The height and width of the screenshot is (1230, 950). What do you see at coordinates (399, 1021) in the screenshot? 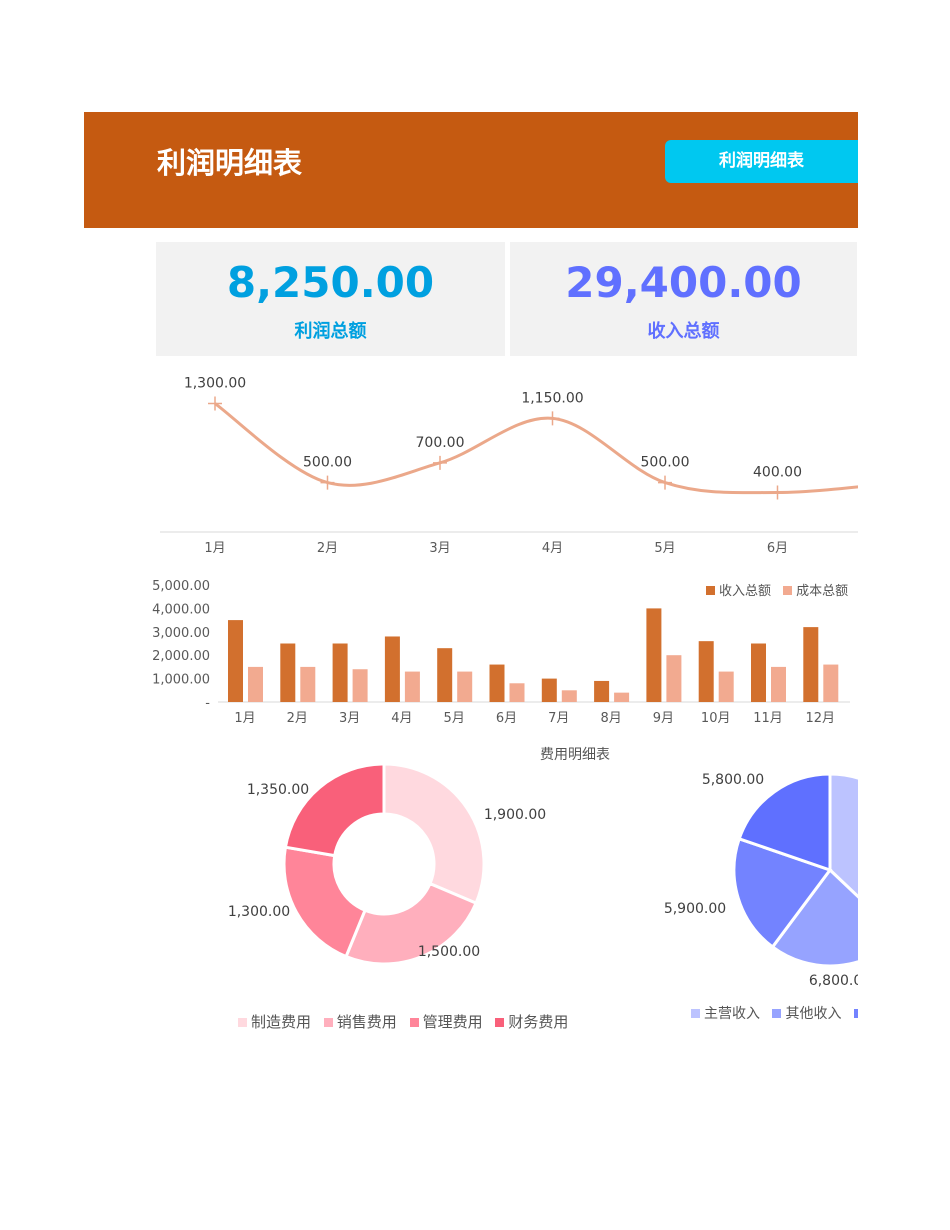
I see `donut-legend: 制造费用 销售费用 管理费用 财务费用` at bounding box center [399, 1021].